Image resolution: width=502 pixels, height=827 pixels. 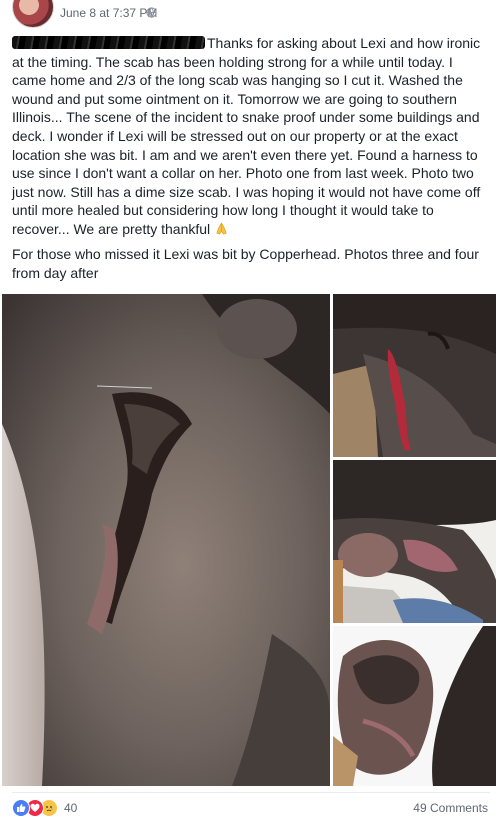 I want to click on post-divider, so click(x=251, y=792).